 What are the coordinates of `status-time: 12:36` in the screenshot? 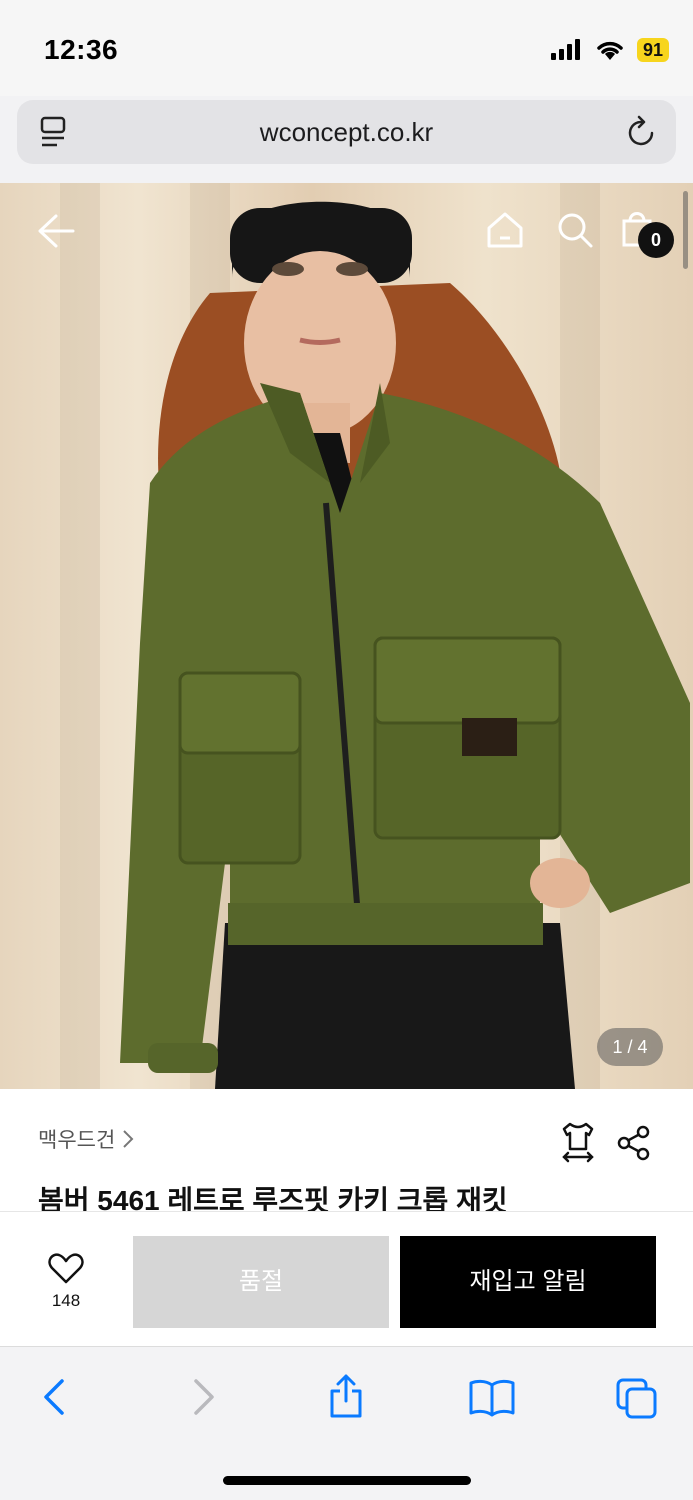 It's located at (81, 49).